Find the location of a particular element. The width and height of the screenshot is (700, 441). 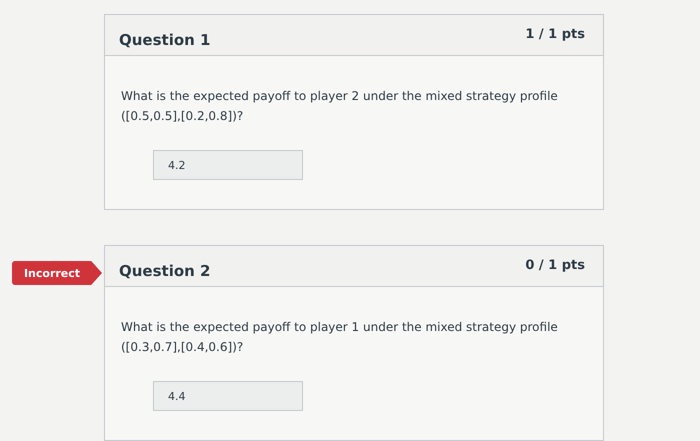

answer-field: 4.4 is located at coordinates (228, 396).